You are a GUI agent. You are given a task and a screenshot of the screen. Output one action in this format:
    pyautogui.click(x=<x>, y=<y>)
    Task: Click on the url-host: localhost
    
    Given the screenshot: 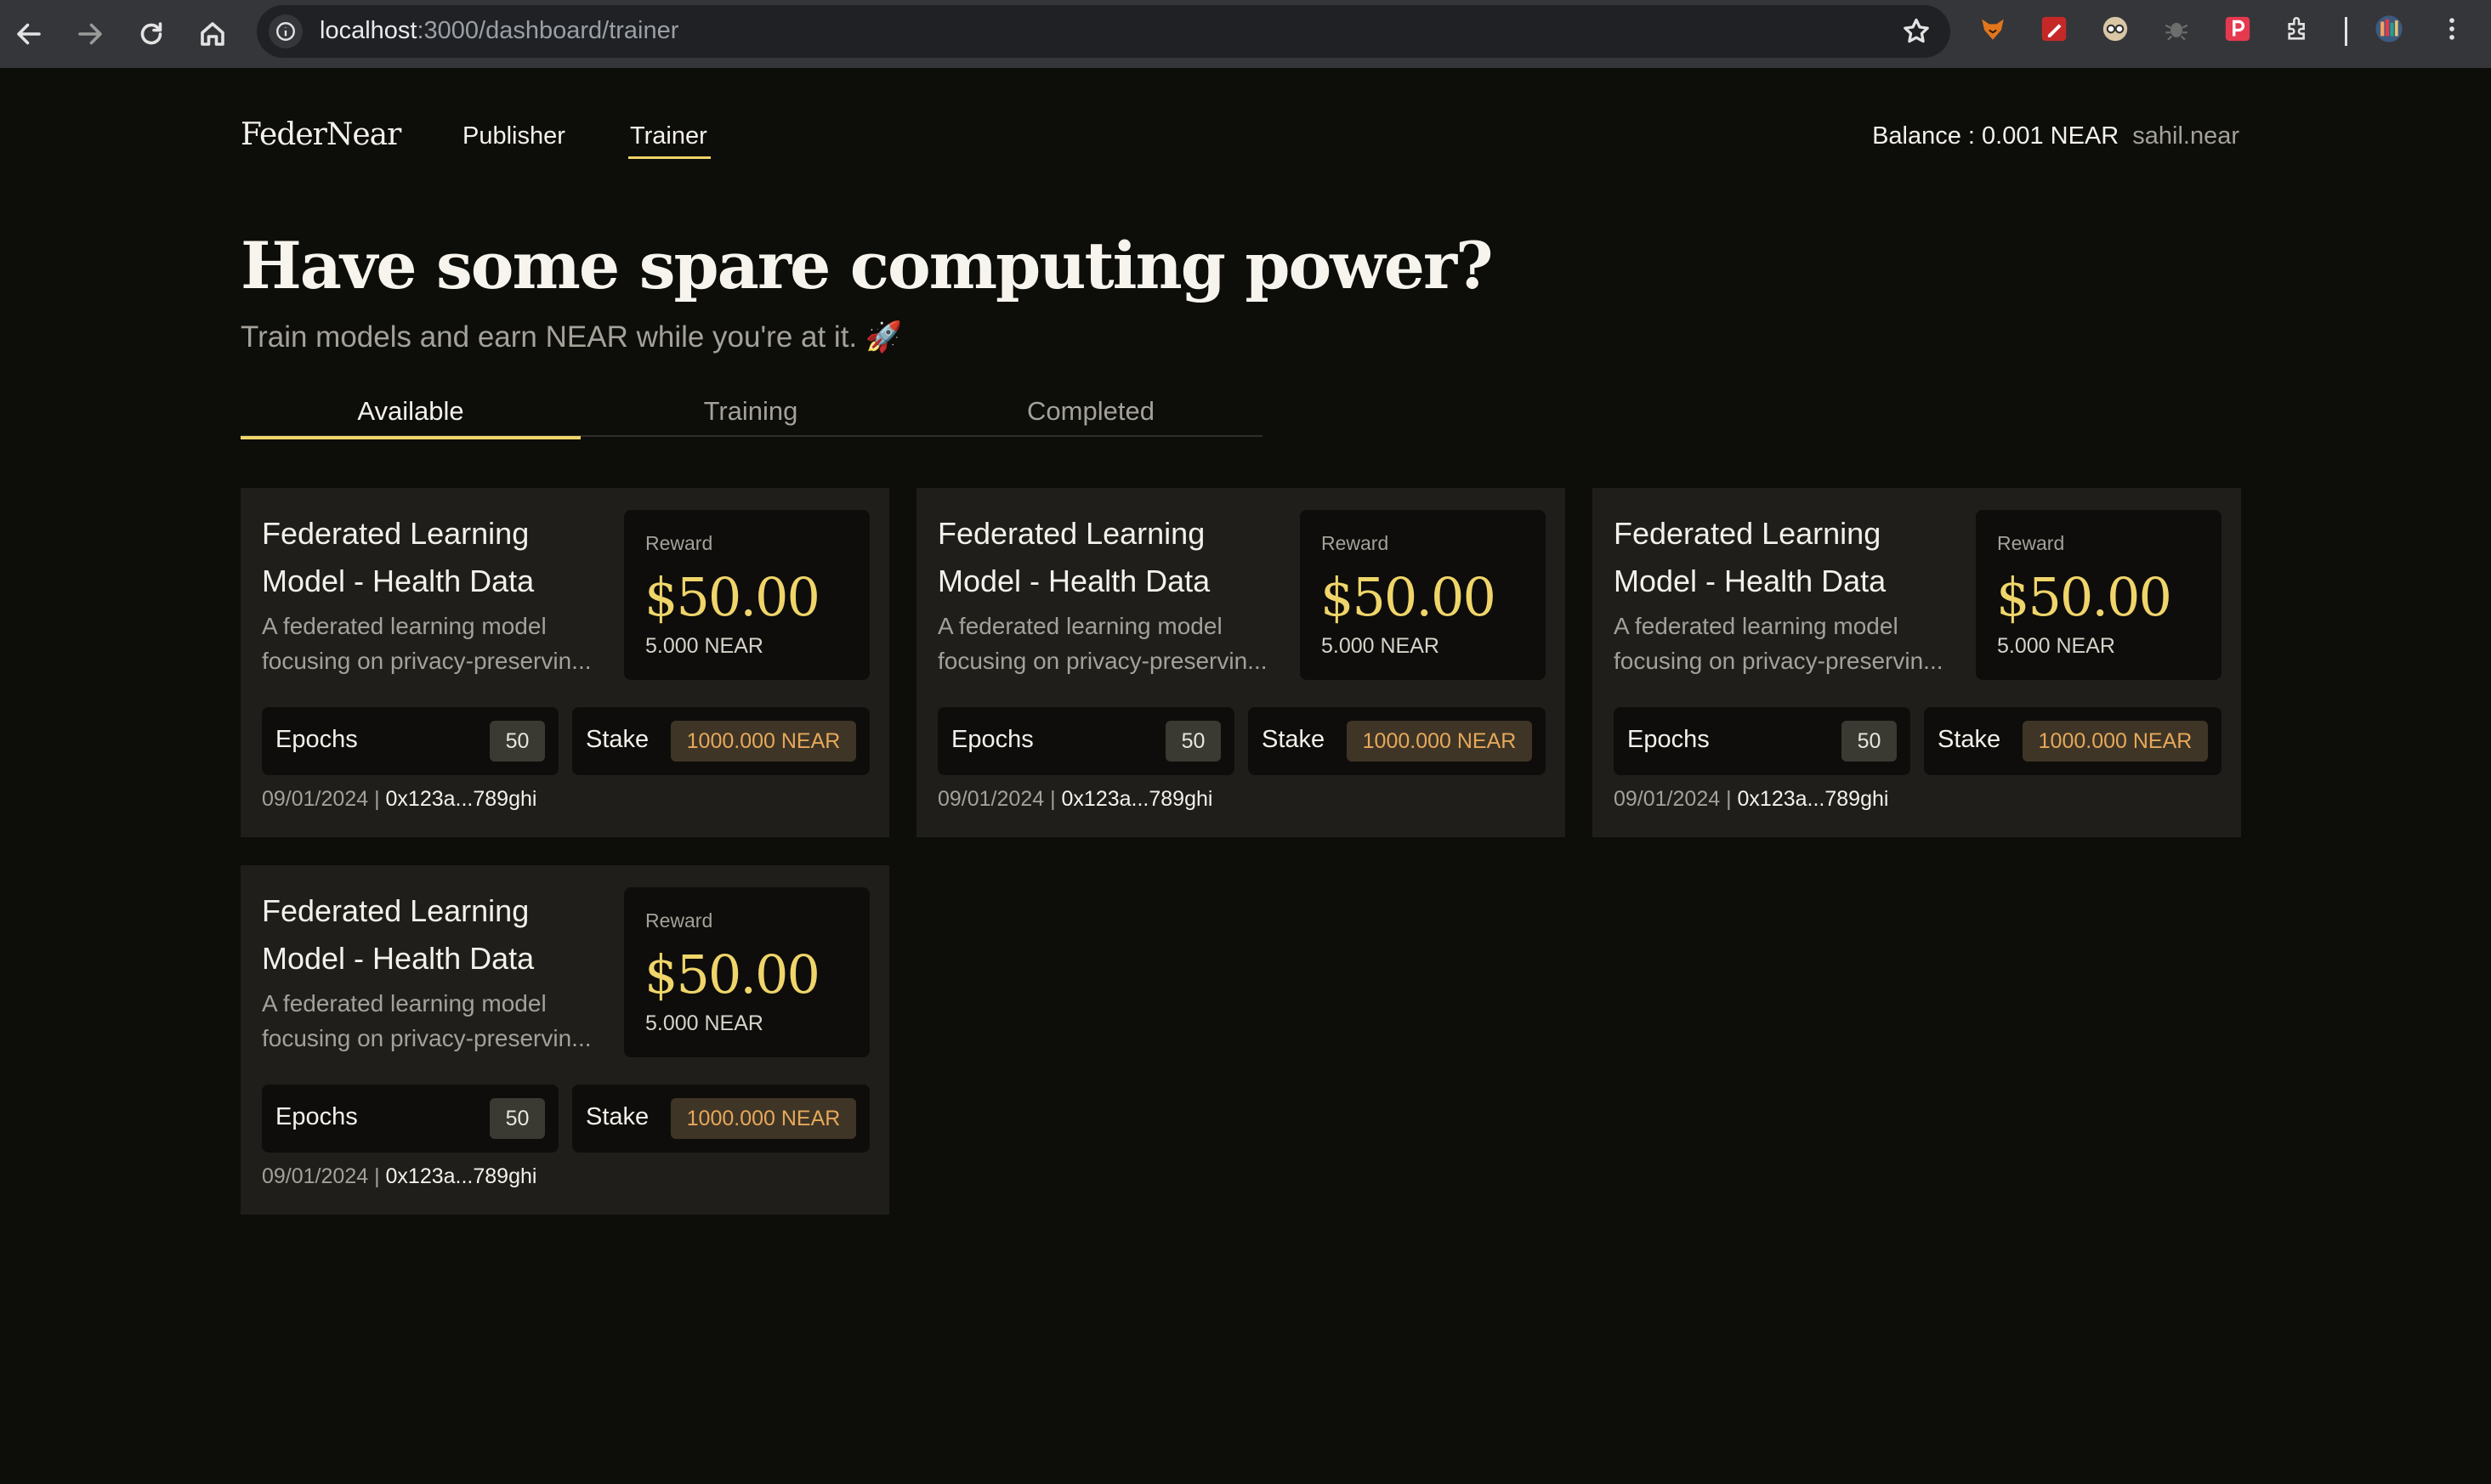 What is the action you would take?
    pyautogui.click(x=368, y=30)
    